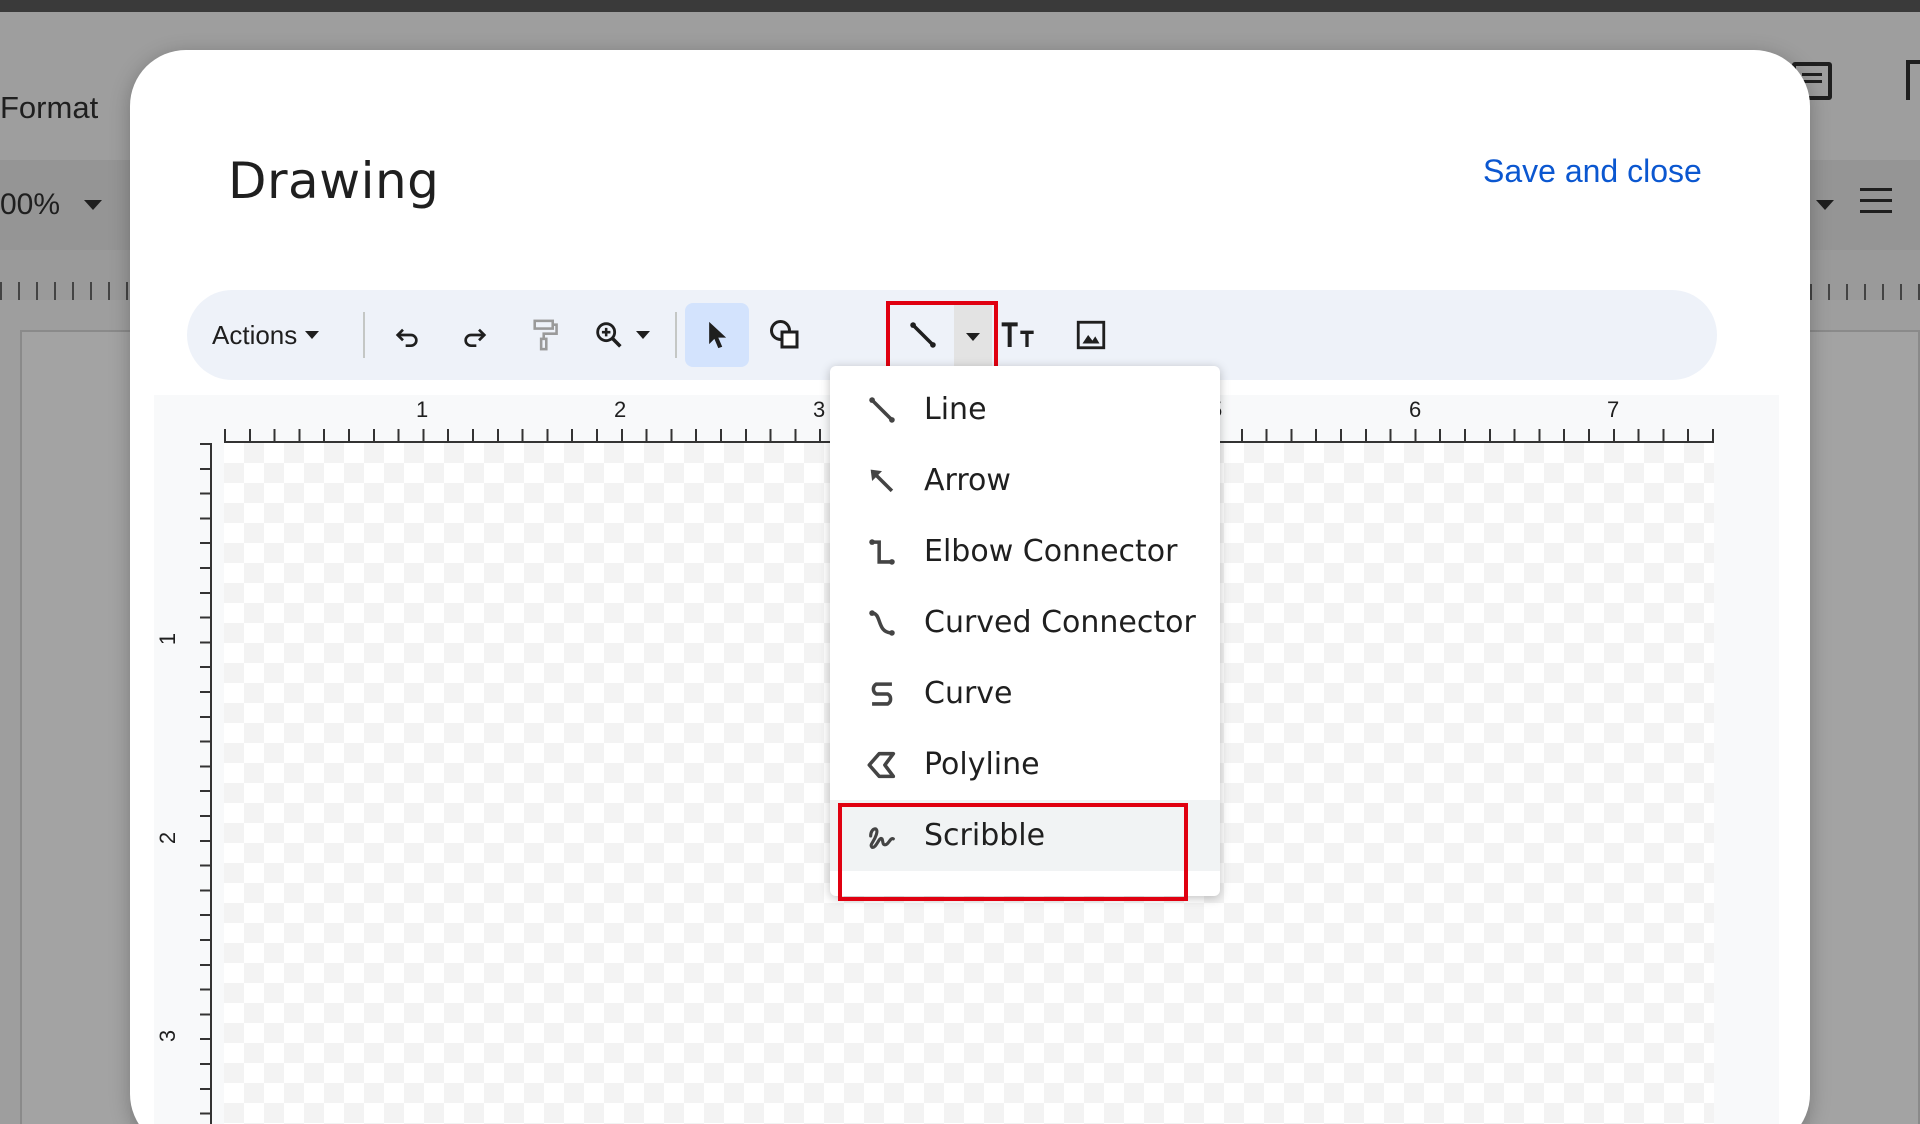  Describe the element at coordinates (183, 783) in the screenshot. I see `vertical-ruler: 1 2 3` at that location.